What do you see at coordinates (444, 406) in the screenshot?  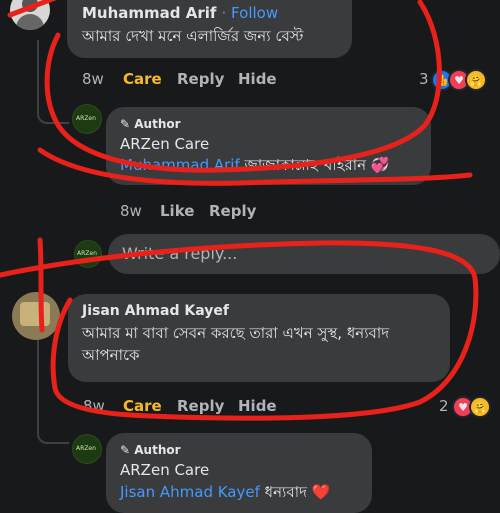 I see `reaction-count: 2` at bounding box center [444, 406].